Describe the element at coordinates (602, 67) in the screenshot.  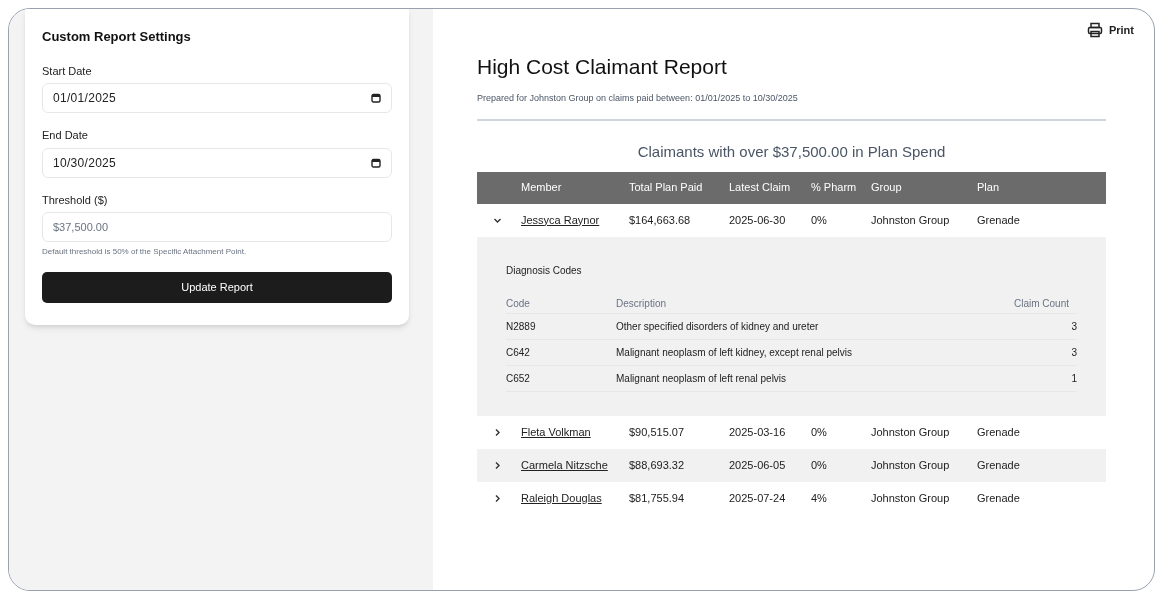
I see `report-title: High Cost Claimant Report` at that location.